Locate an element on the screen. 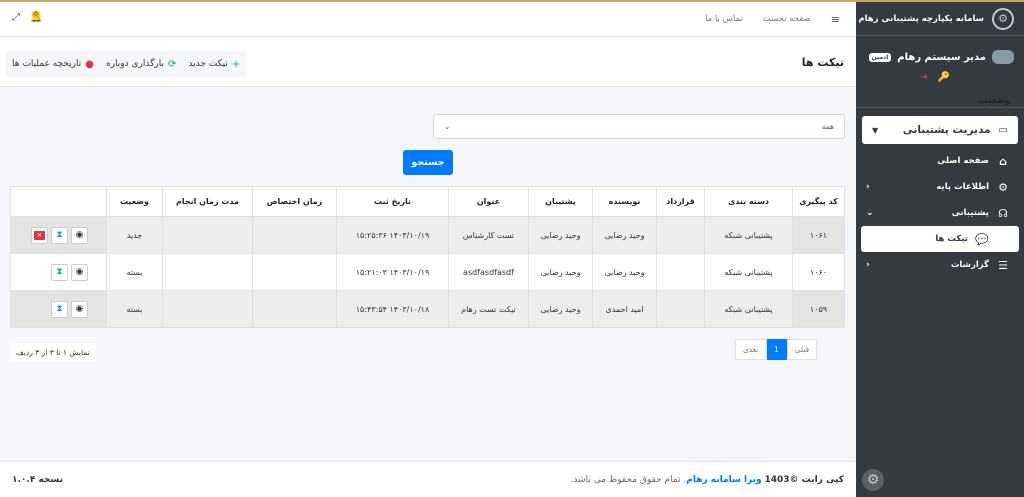  reload-button: ⟳ بارگذاری دوباره is located at coordinates (141, 64).